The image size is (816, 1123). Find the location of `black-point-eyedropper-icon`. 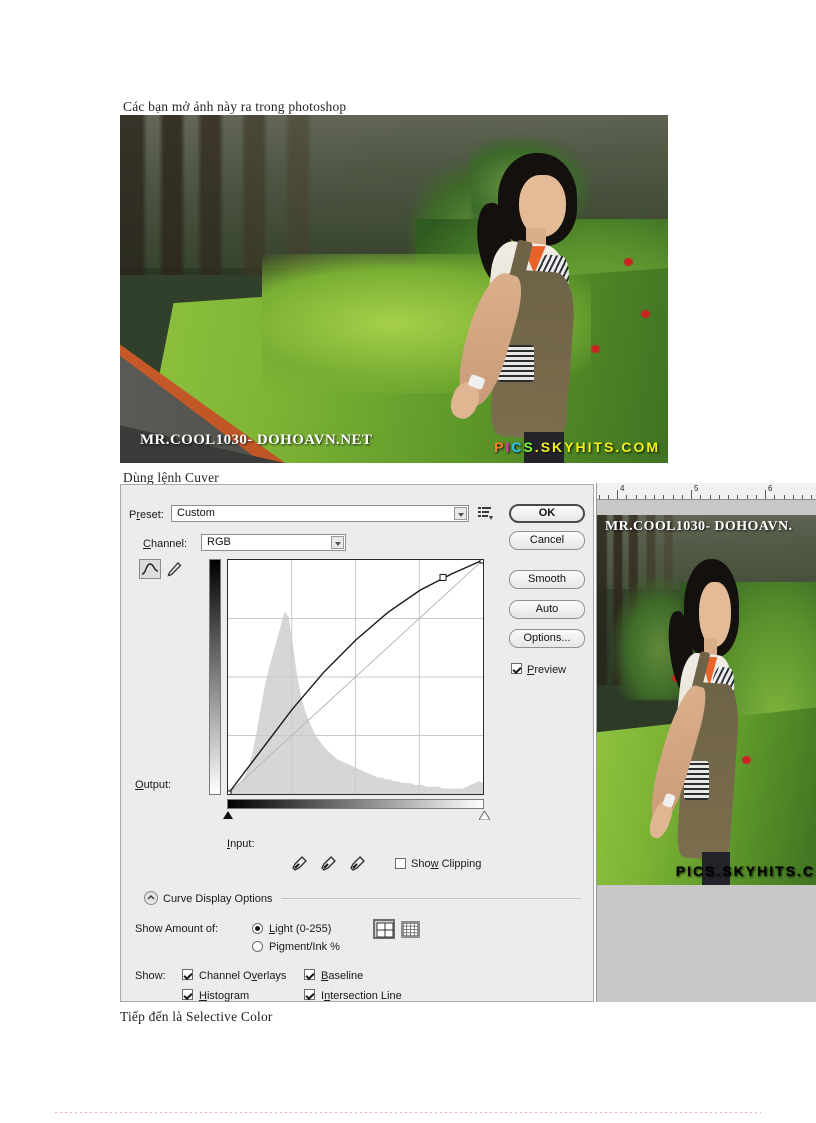

black-point-eyedropper-icon is located at coordinates (299, 864).